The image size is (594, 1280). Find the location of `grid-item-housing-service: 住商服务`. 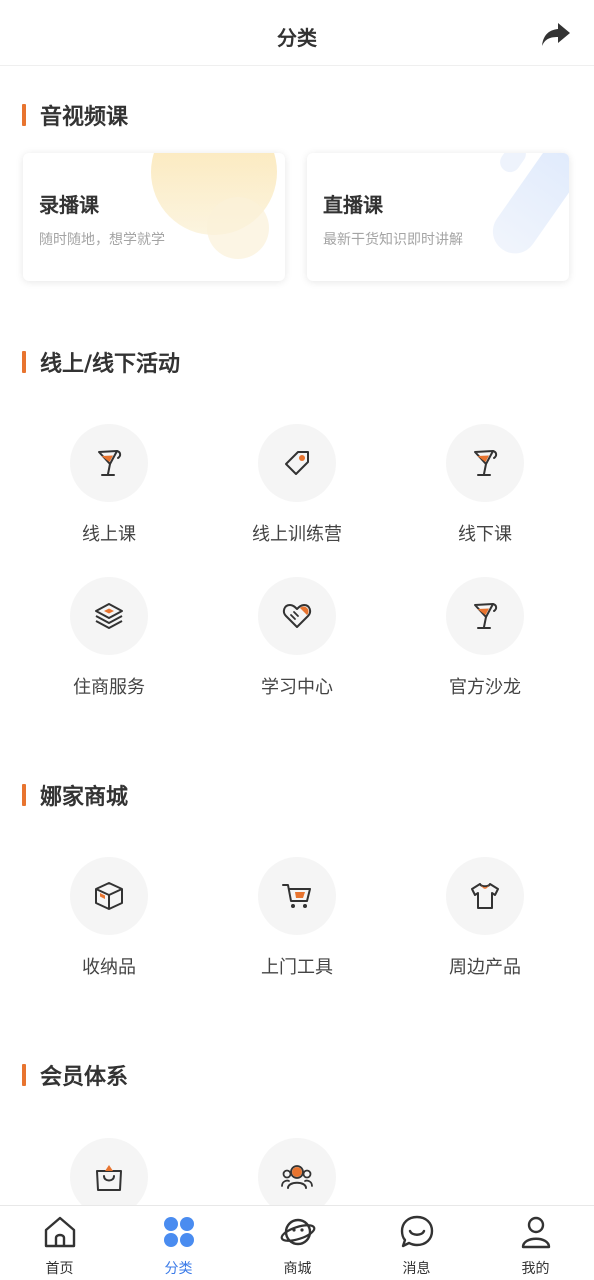

grid-item-housing-service: 住商服务 is located at coordinates (109, 642).